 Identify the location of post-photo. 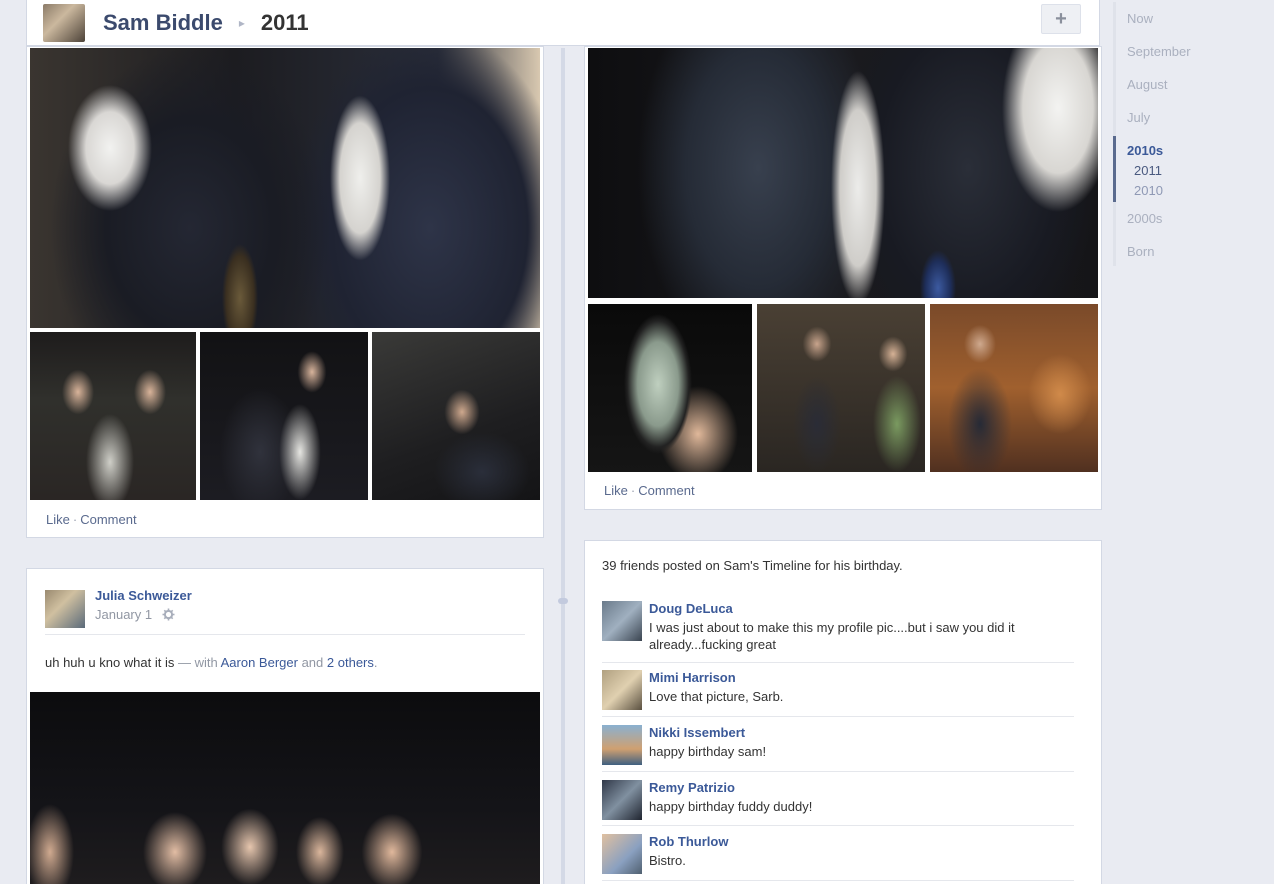
(285, 788).